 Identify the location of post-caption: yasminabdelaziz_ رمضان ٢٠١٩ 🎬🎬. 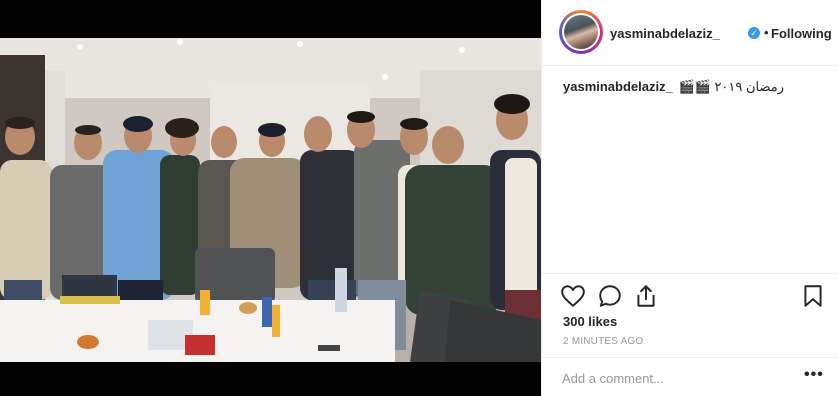
(673, 87).